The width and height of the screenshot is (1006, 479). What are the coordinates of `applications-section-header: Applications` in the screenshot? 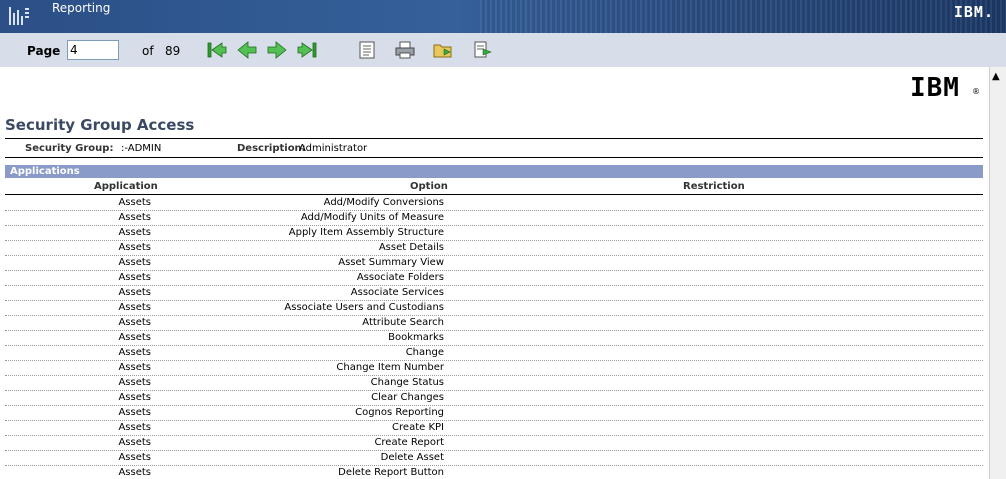 It's located at (494, 171).